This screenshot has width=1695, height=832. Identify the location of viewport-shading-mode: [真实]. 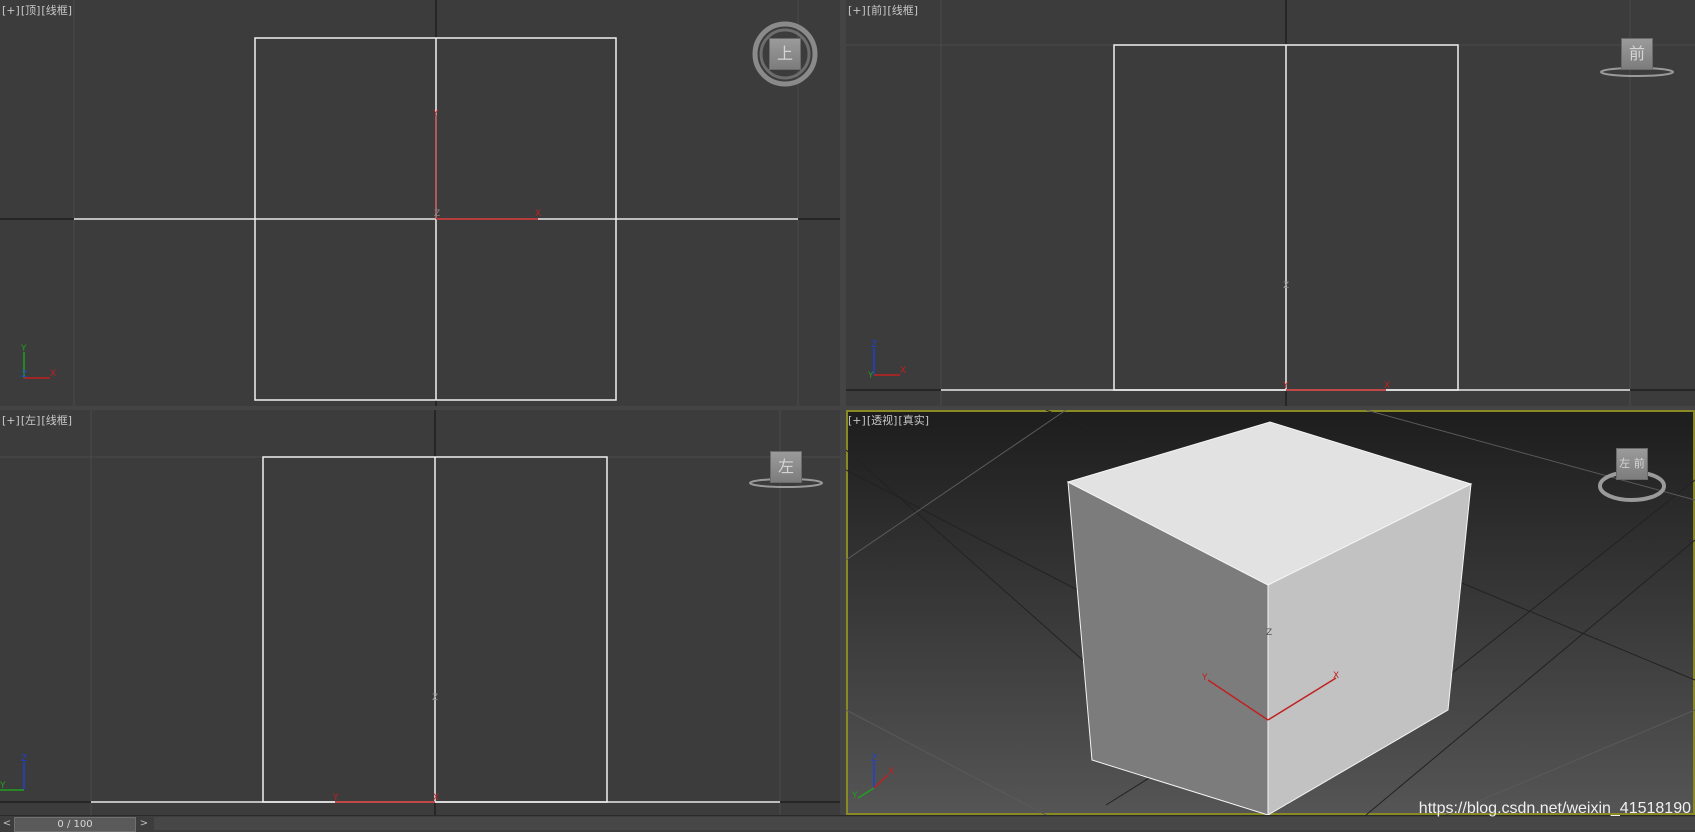
(913, 420).